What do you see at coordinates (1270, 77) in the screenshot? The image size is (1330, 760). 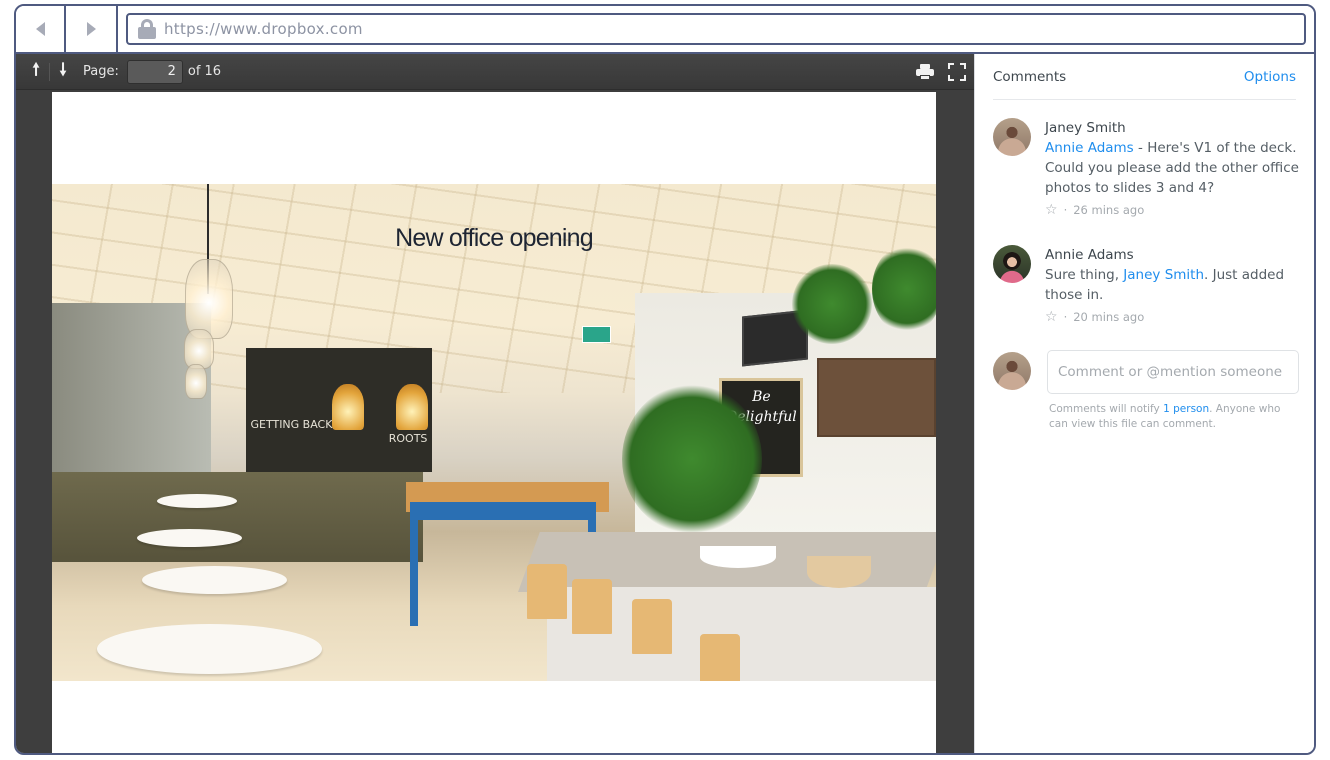 I see `options-link: Options` at bounding box center [1270, 77].